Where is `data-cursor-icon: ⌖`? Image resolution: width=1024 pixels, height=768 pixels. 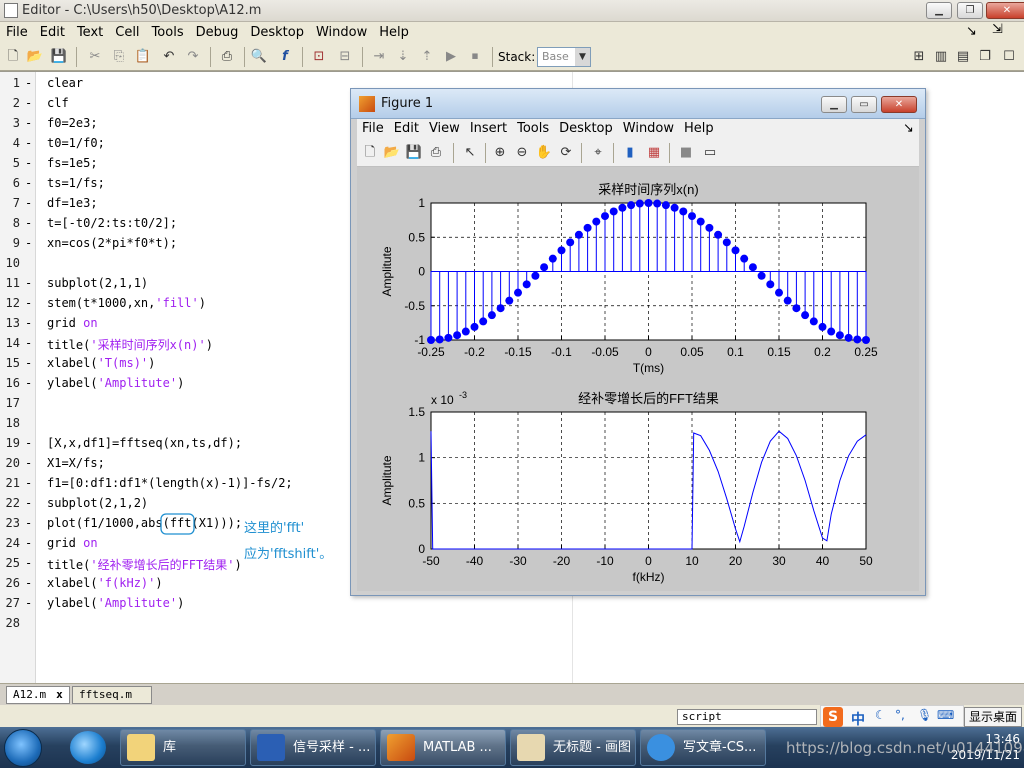 data-cursor-icon: ⌖ is located at coordinates (598, 153).